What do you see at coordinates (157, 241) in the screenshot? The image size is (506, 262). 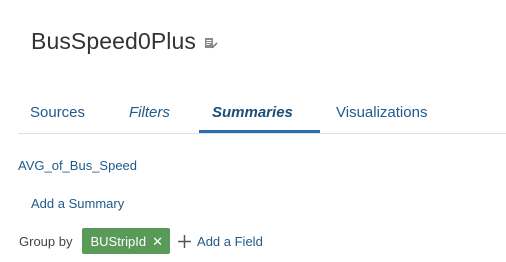 I see `close-x-icon: ✕` at bounding box center [157, 241].